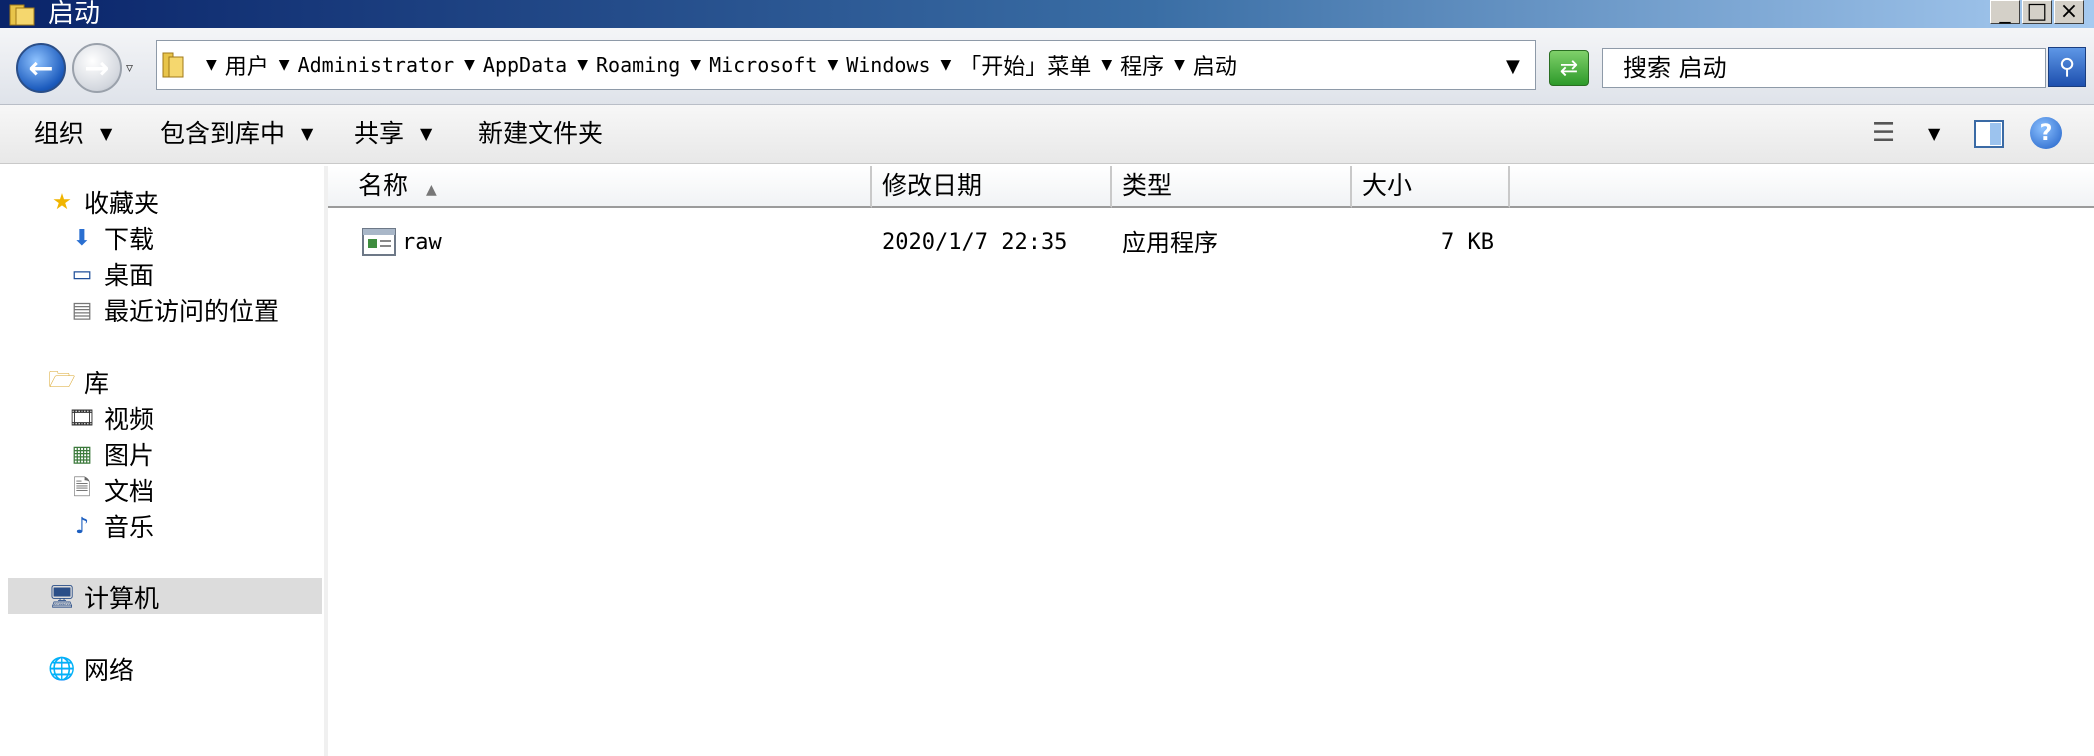 The image size is (2094, 756). I want to click on refresh-icon: ⇄, so click(1569, 68).